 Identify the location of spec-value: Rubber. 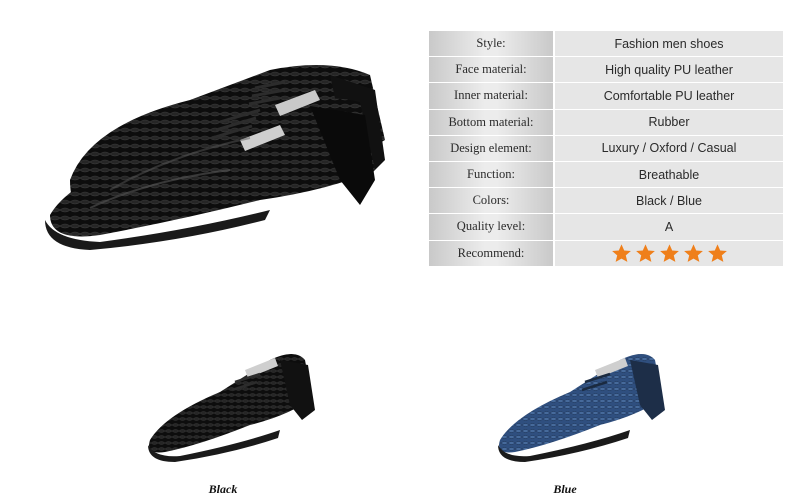
(668, 122).